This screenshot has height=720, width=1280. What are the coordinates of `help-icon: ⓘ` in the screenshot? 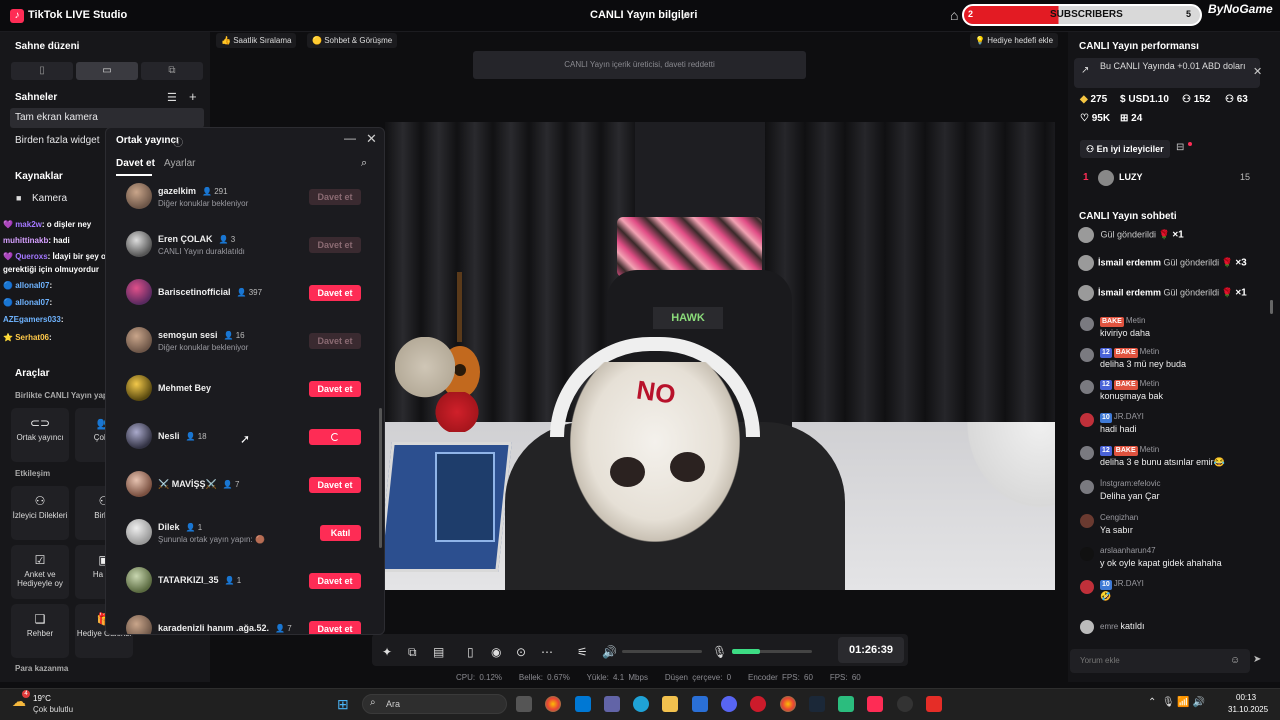 It's located at (178, 141).